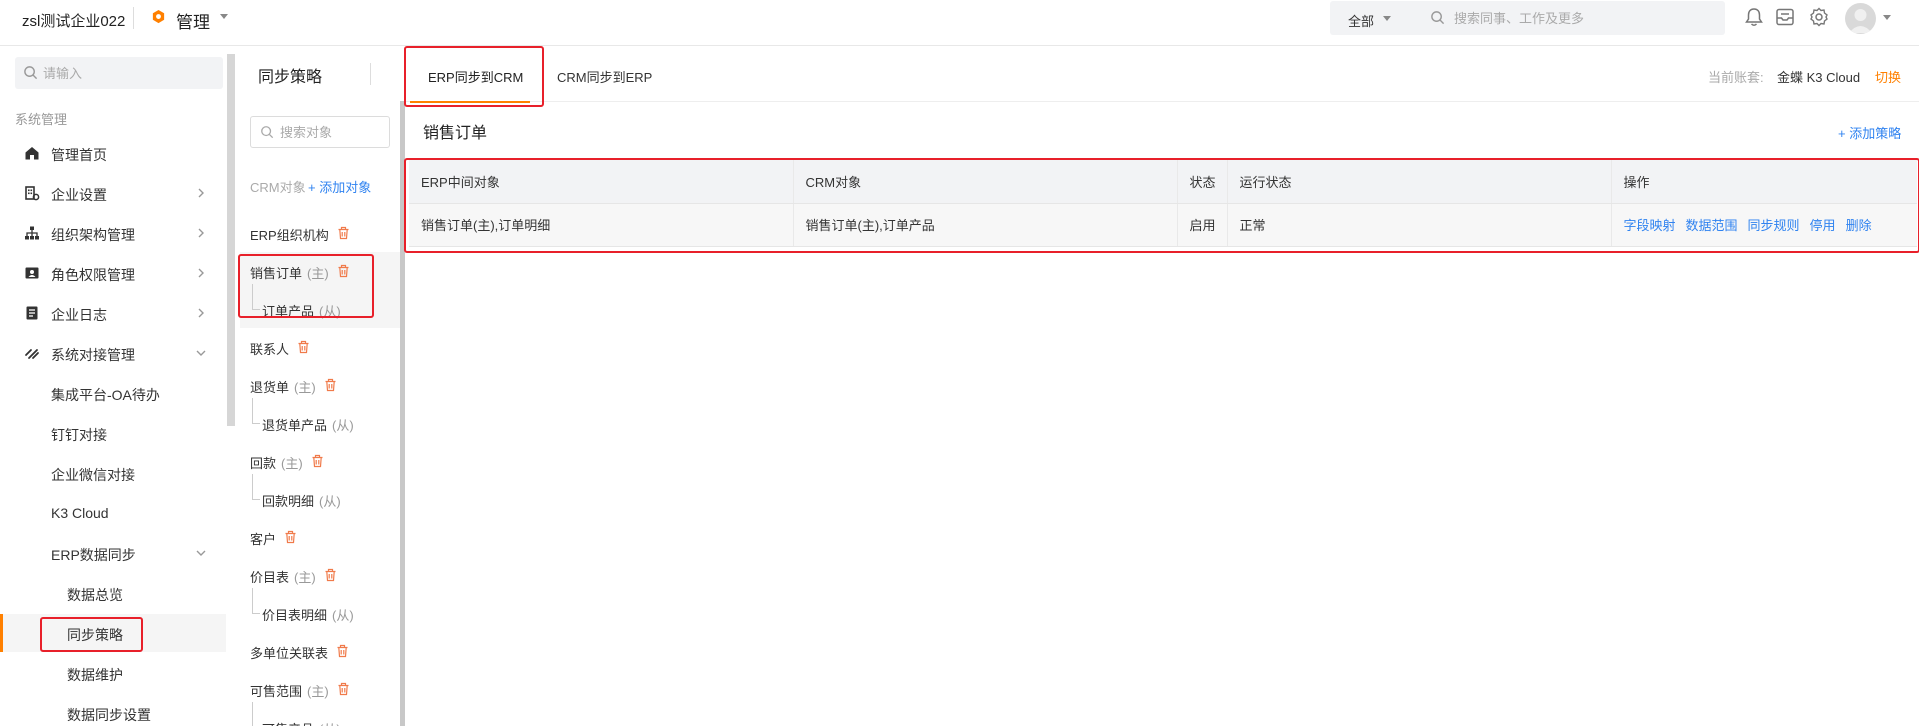  Describe the element at coordinates (320, 689) in the screenshot. I see `object-item: 可售范围 (主)` at that location.